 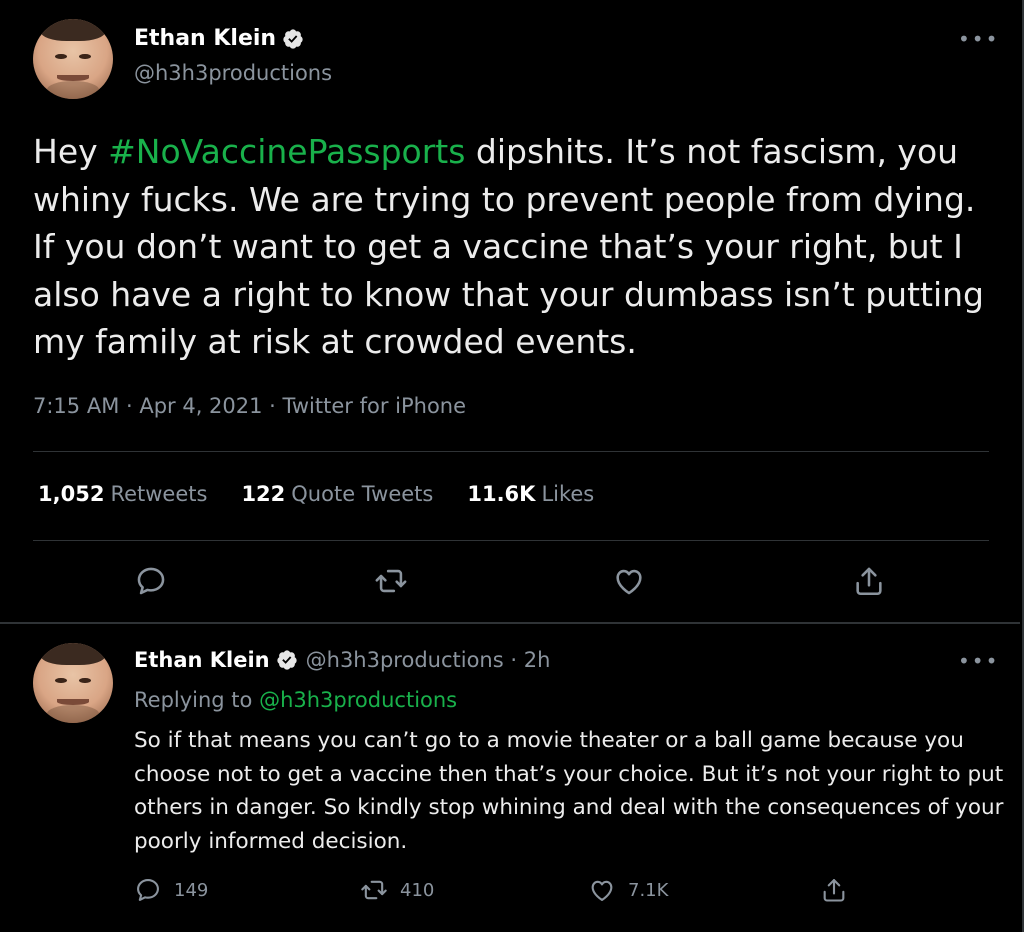 I want to click on stat-likes-label: Likes, so click(x=568, y=494).